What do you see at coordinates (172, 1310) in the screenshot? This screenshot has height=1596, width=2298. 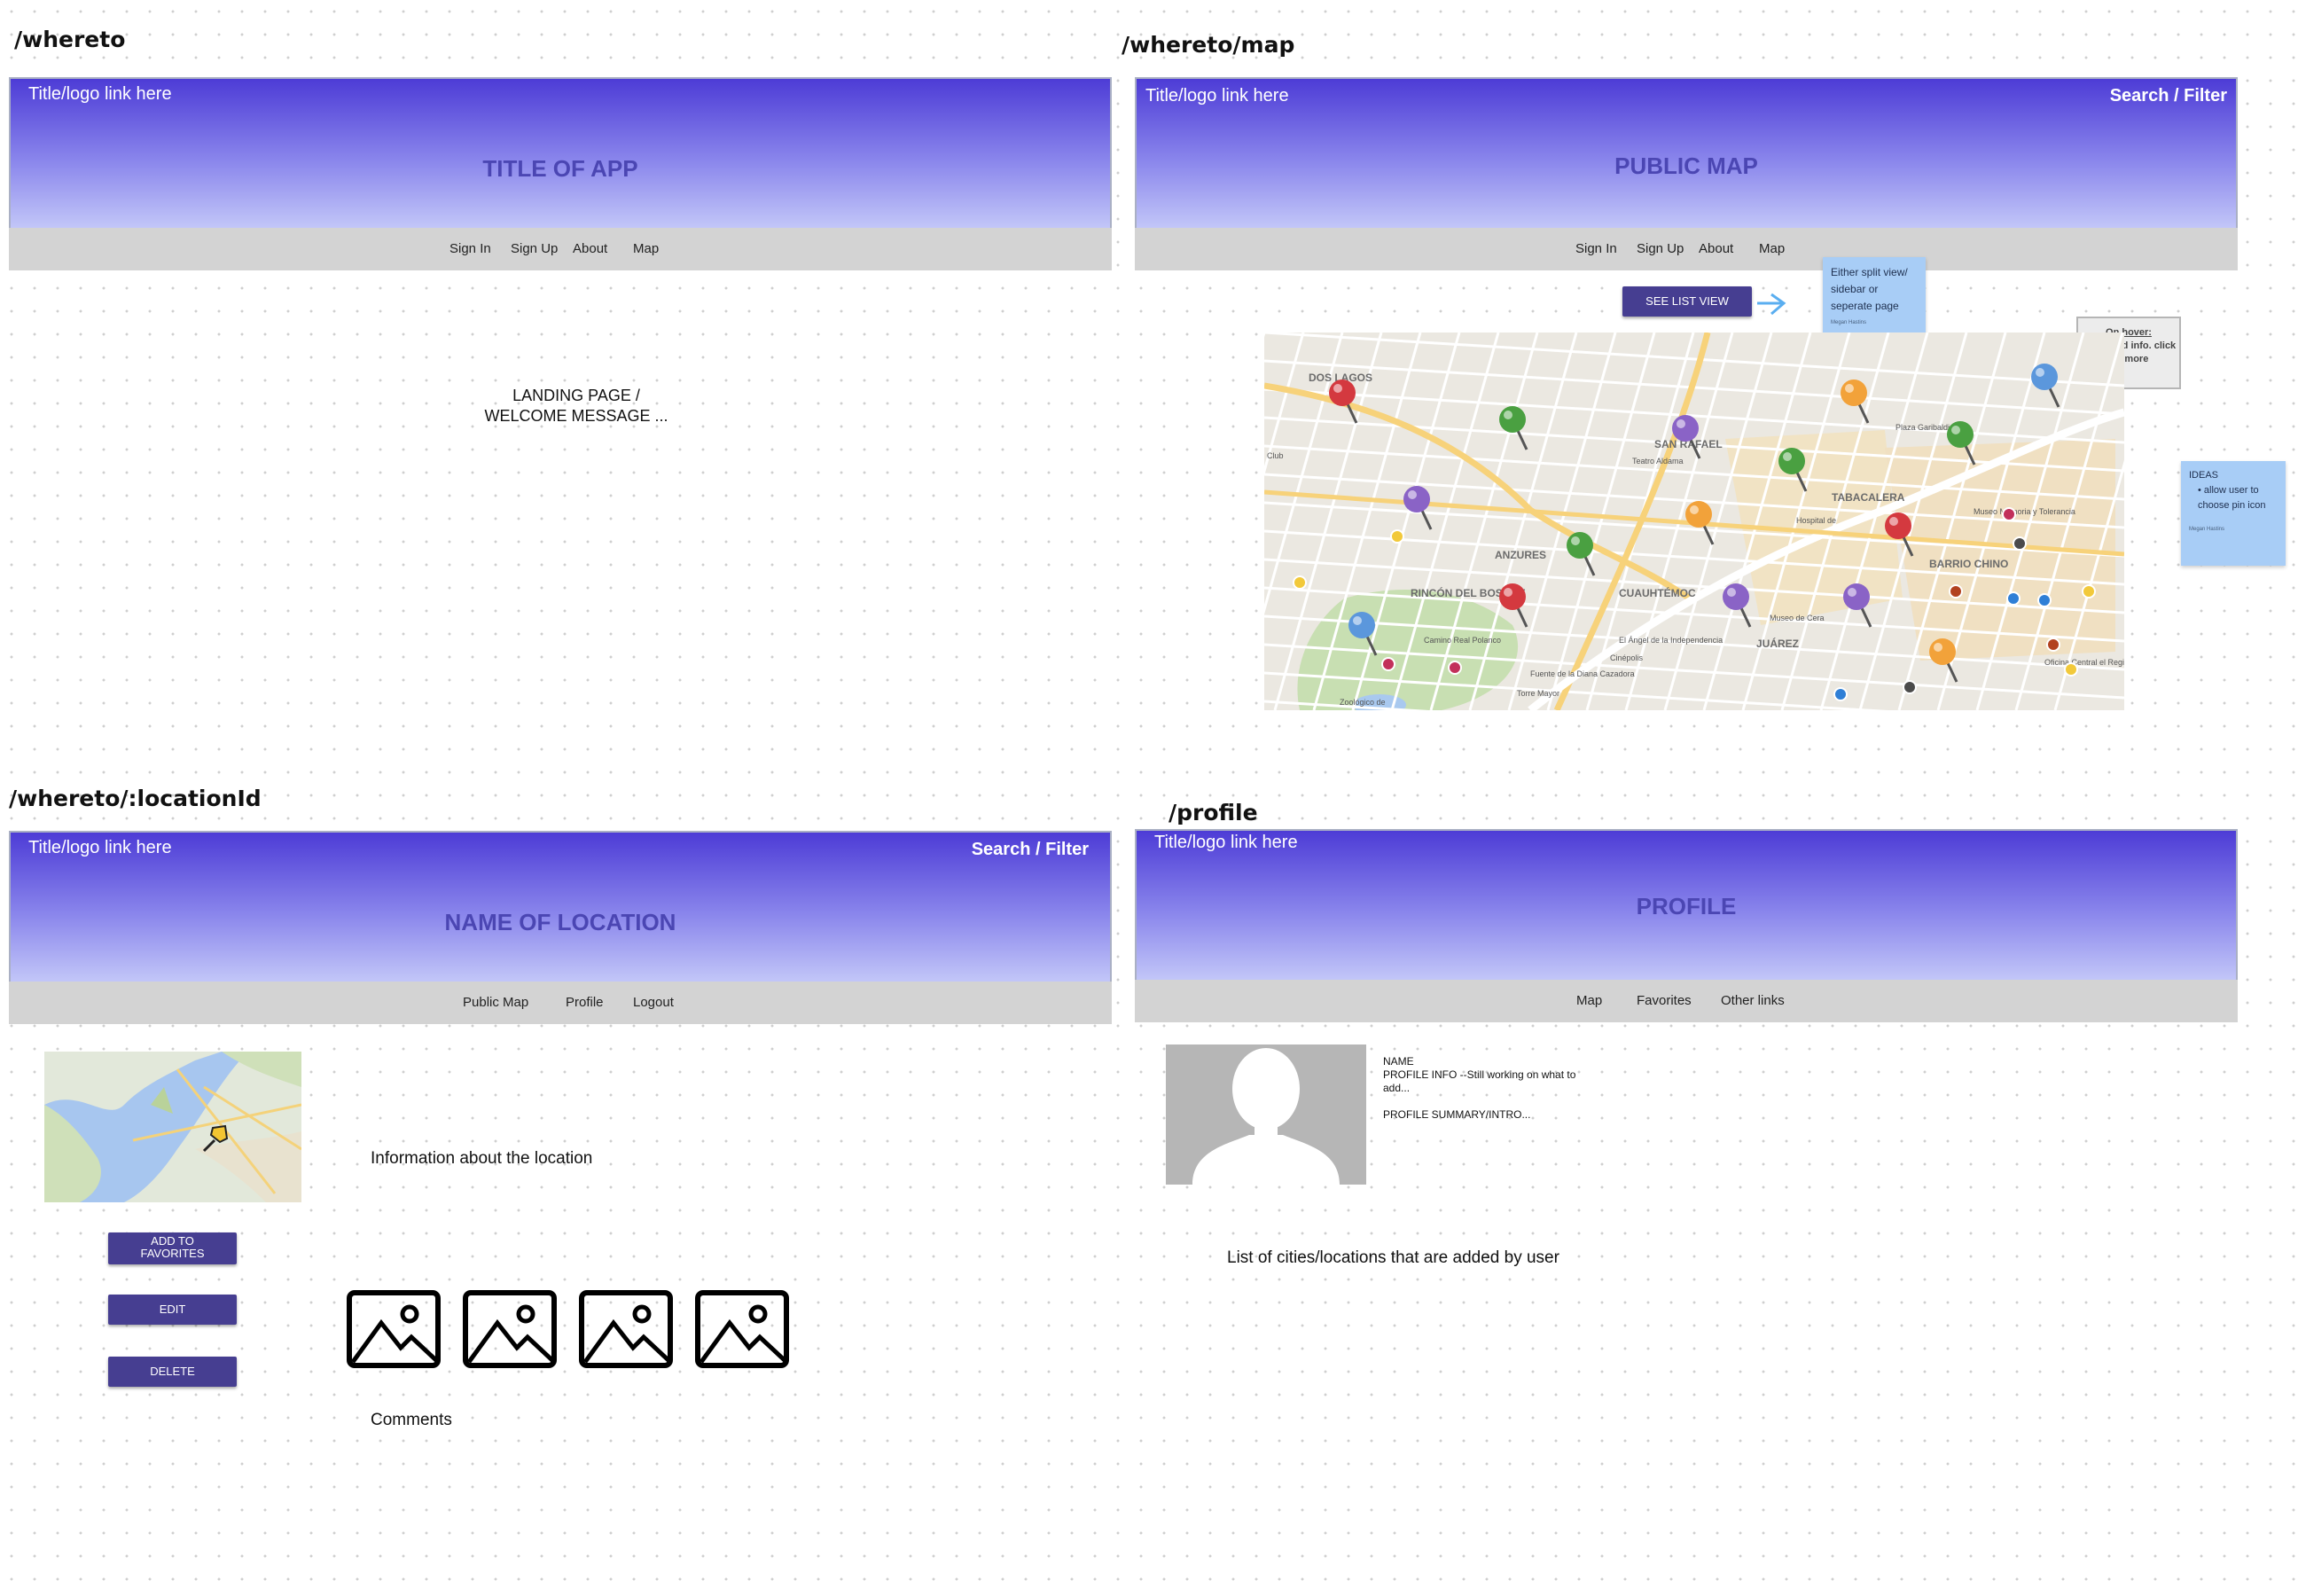 I see `edit-button: EDIT` at bounding box center [172, 1310].